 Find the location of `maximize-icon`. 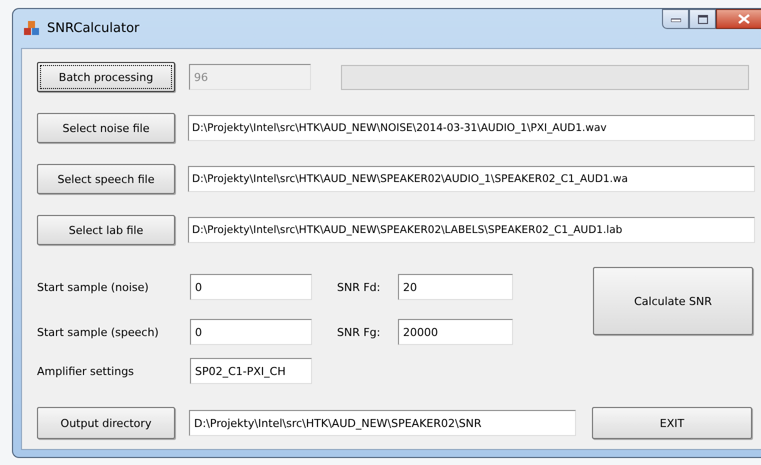

maximize-icon is located at coordinates (703, 19).